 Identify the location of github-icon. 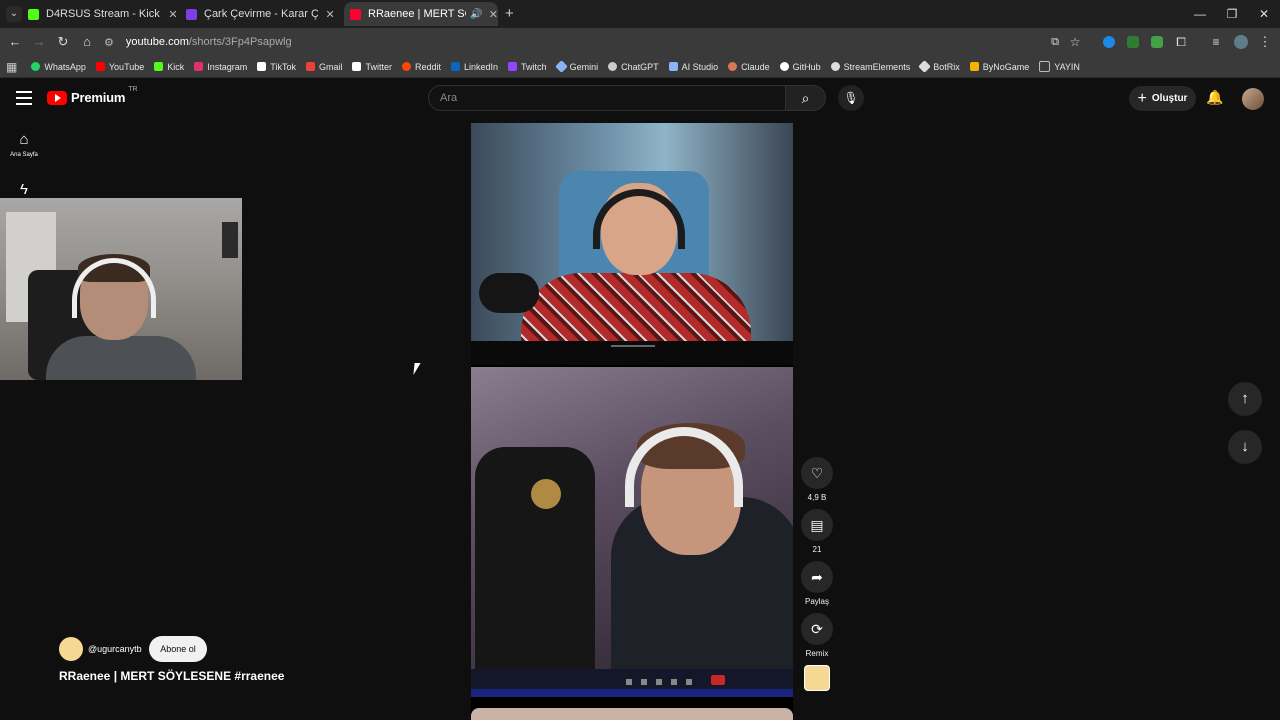
(784, 66).